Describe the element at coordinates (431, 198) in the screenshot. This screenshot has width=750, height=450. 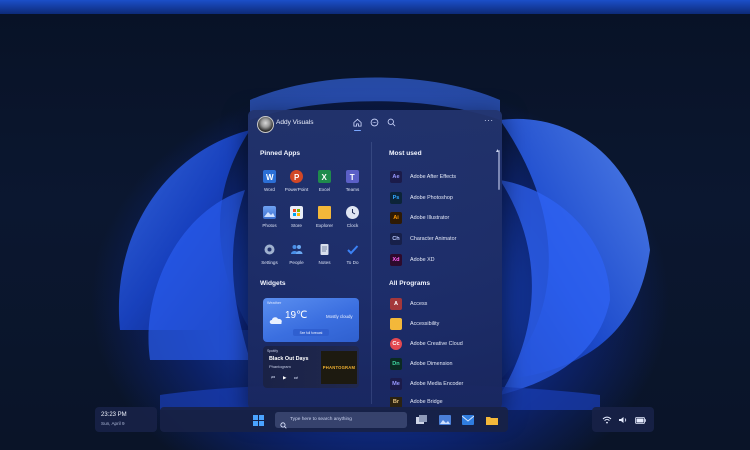
I see `most-used-label: Adobe Photoshop` at that location.